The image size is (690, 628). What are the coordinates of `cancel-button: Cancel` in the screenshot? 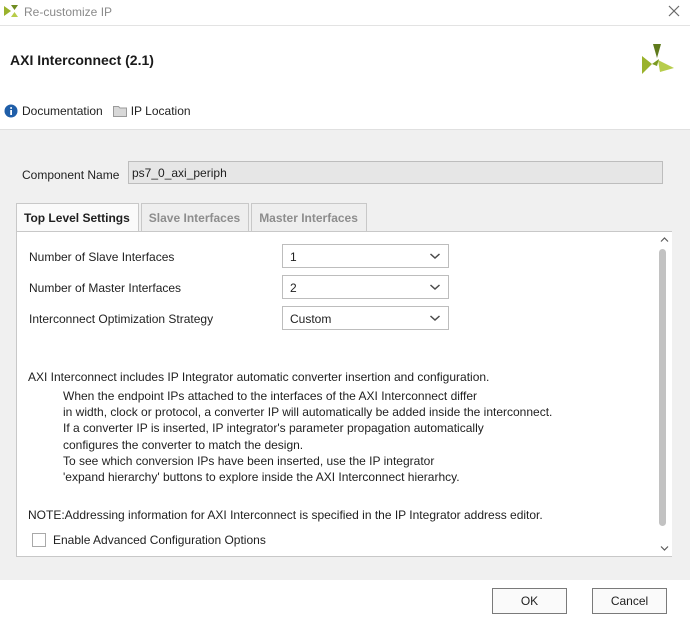 It's located at (629, 601).